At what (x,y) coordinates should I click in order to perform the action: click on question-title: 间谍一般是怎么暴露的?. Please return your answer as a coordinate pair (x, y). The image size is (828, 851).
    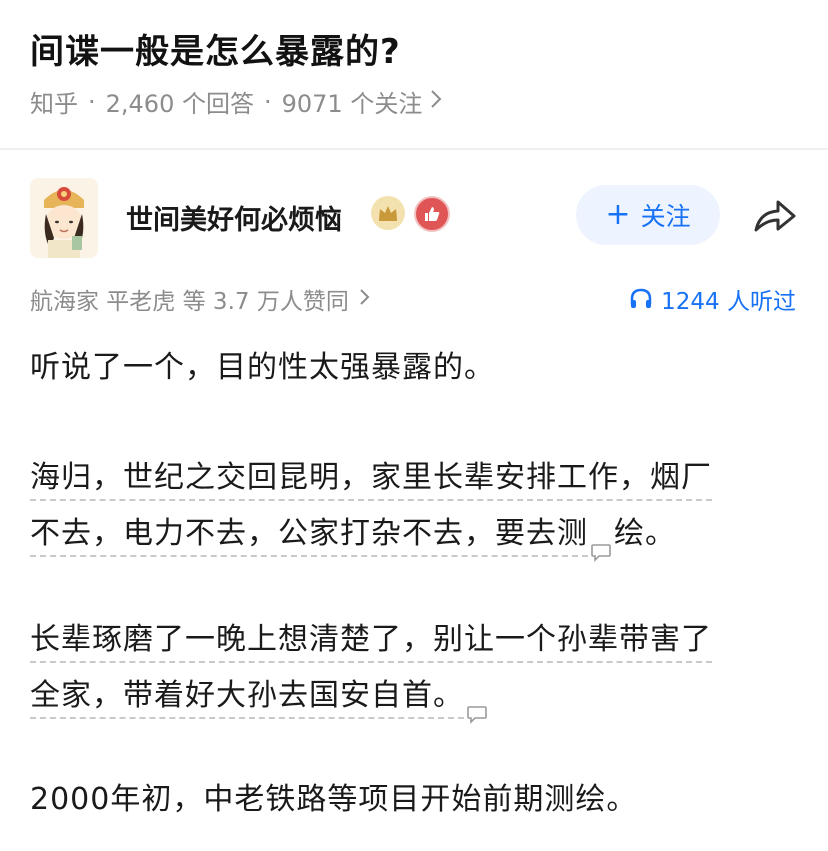
    Looking at the image, I should click on (215, 48).